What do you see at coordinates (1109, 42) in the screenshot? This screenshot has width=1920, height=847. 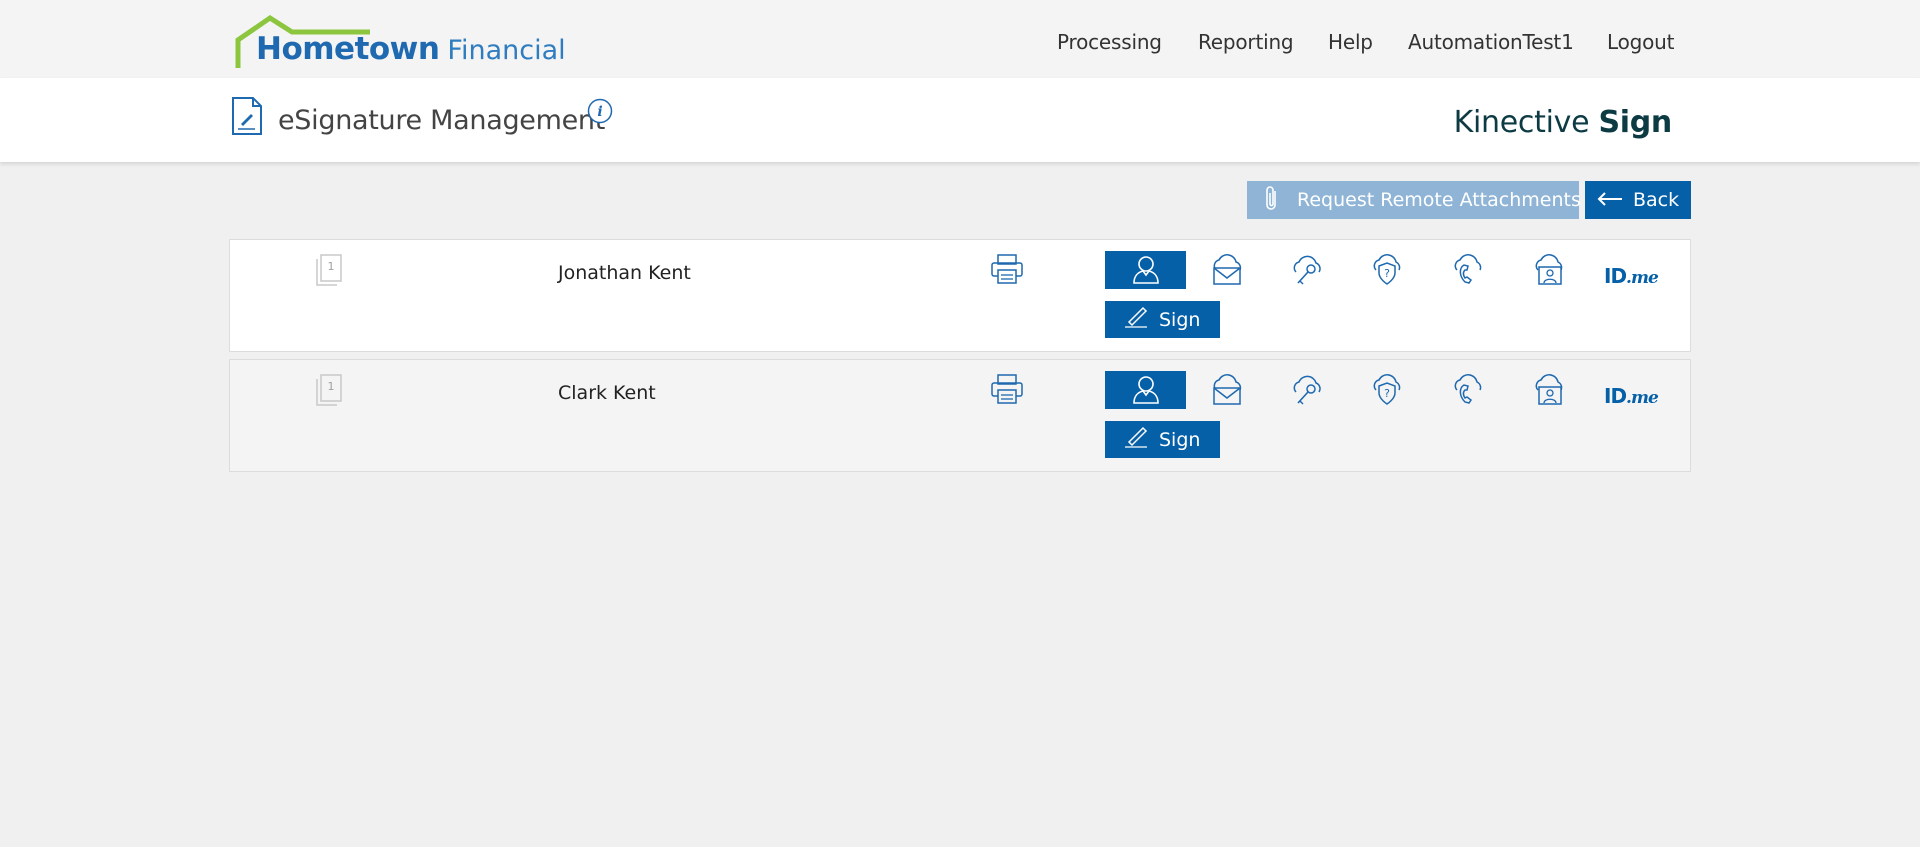 I see `nav-processing: Processing` at bounding box center [1109, 42].